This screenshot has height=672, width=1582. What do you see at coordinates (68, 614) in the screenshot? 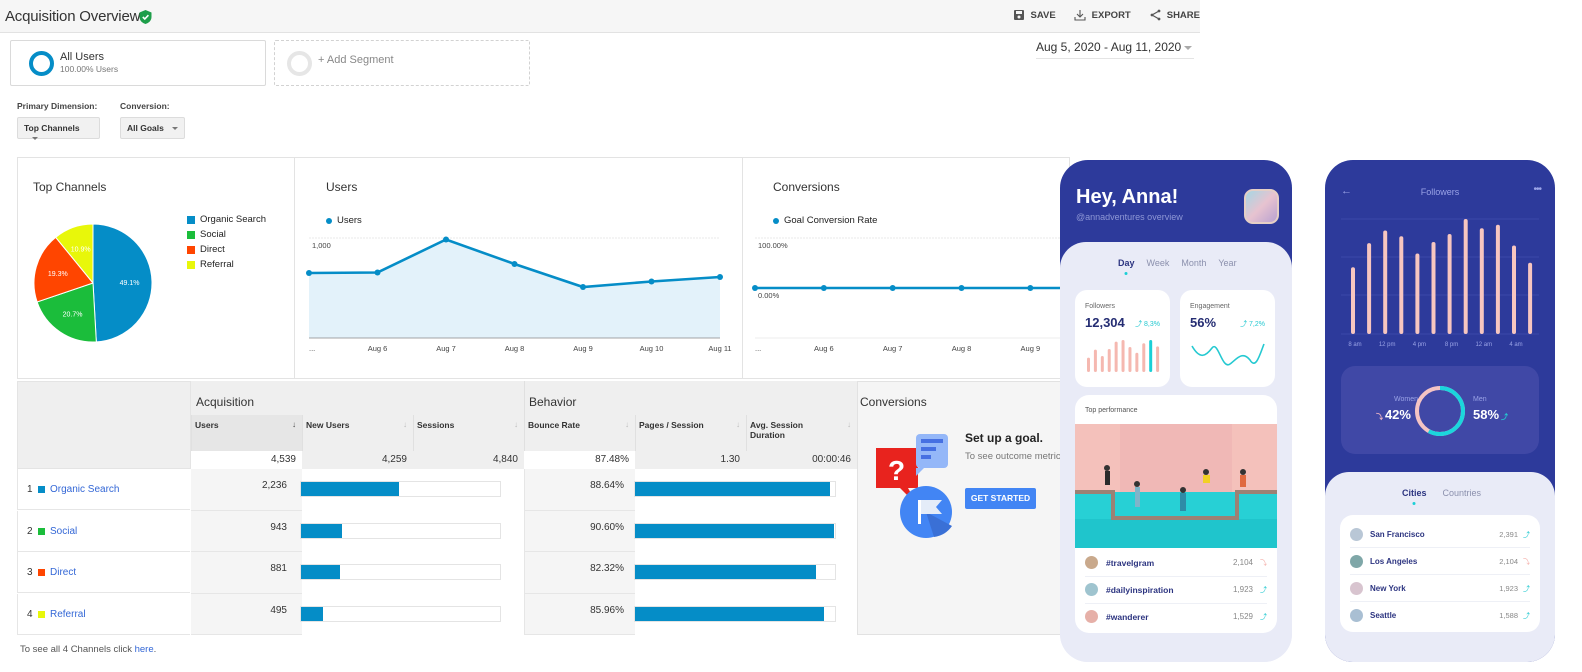
I see `channel-link: Referral` at bounding box center [68, 614].